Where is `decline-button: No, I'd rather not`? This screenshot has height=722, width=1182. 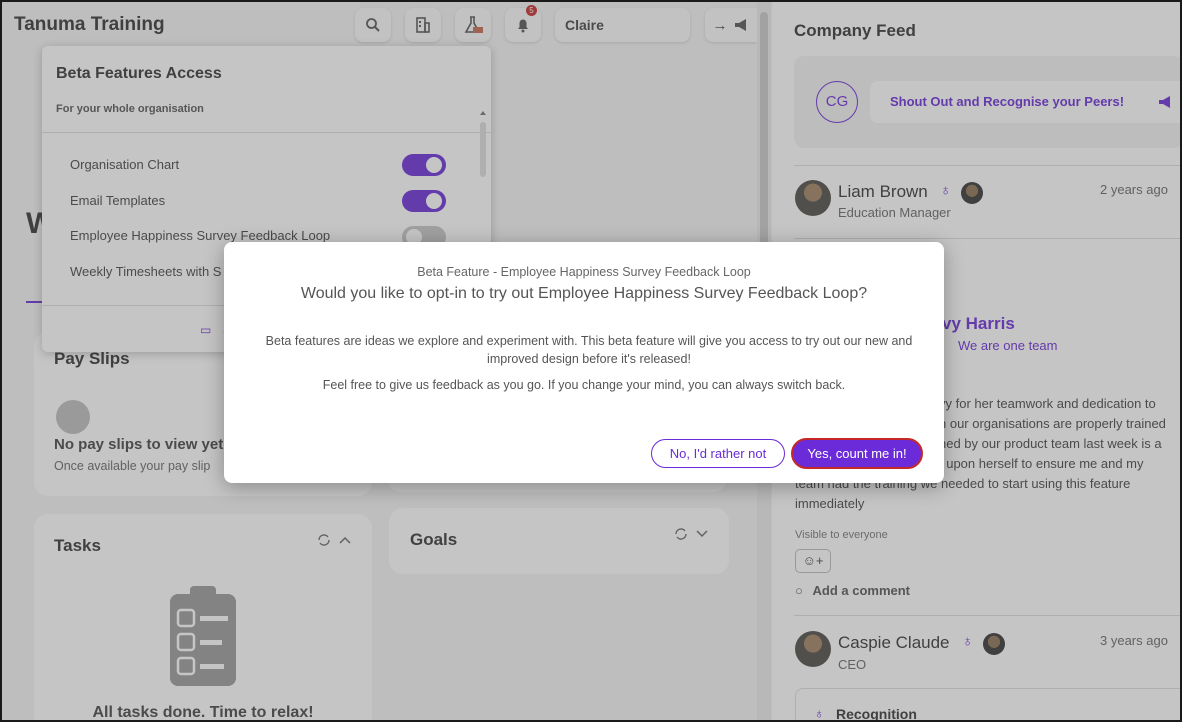 decline-button: No, I'd rather not is located at coordinates (718, 453).